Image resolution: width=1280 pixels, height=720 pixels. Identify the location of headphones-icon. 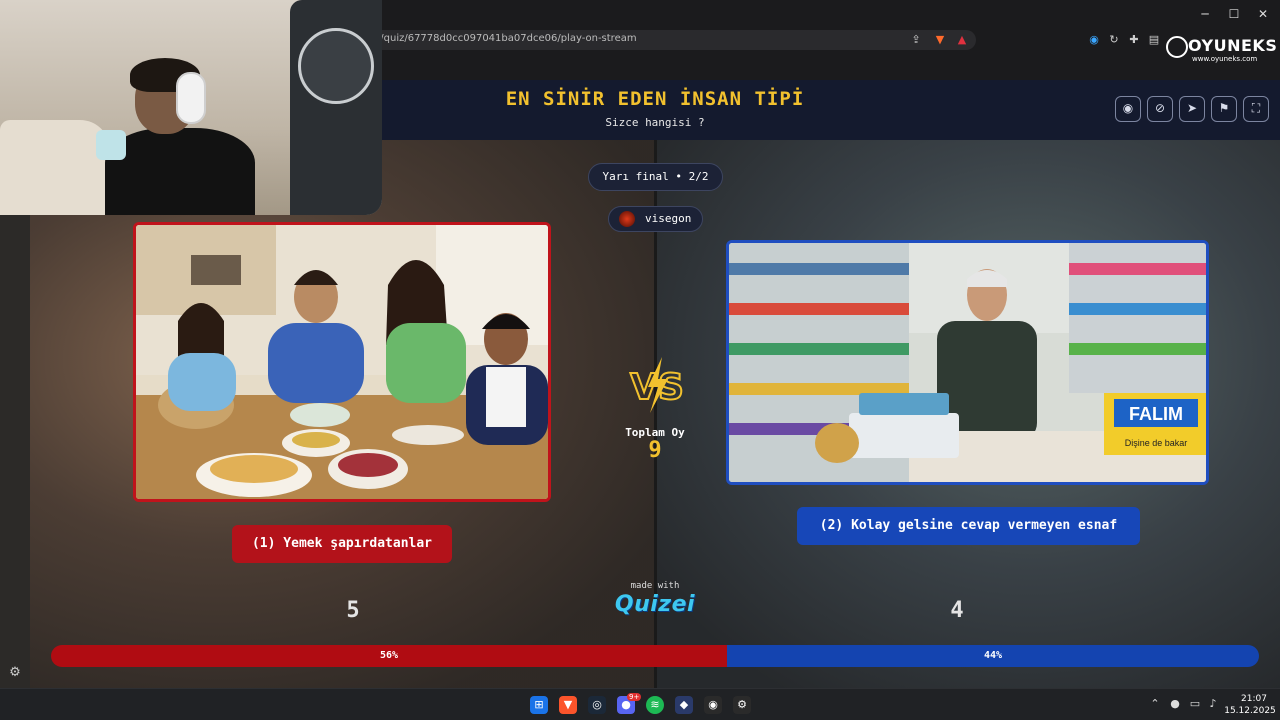
(191, 98).